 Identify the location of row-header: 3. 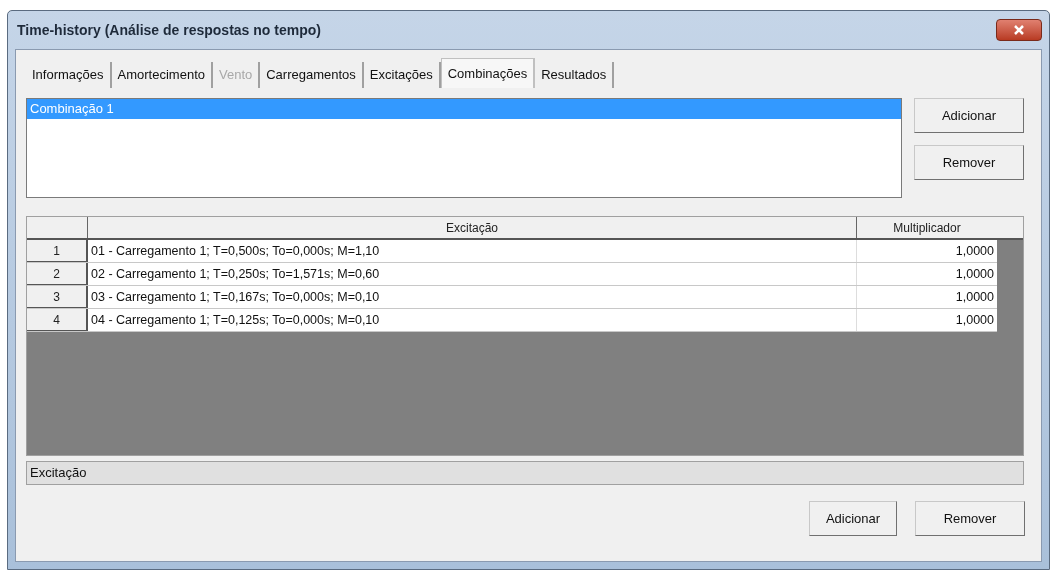
(57, 297).